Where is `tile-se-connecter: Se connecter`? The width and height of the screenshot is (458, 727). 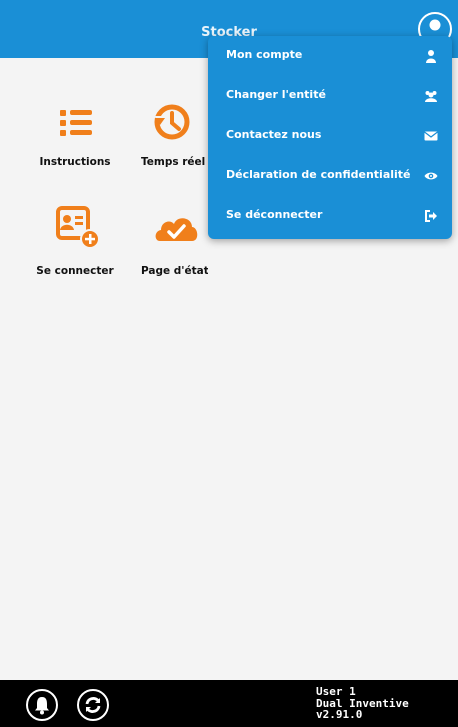
tile-se-connecter: Se connecter is located at coordinates (75, 241).